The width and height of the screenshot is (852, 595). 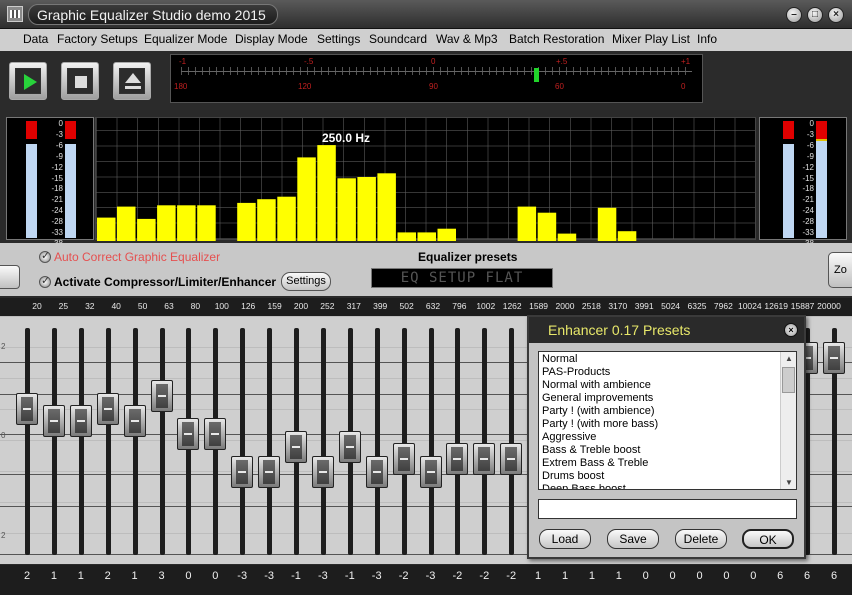 I want to click on left-edge-button, so click(x=10, y=277).